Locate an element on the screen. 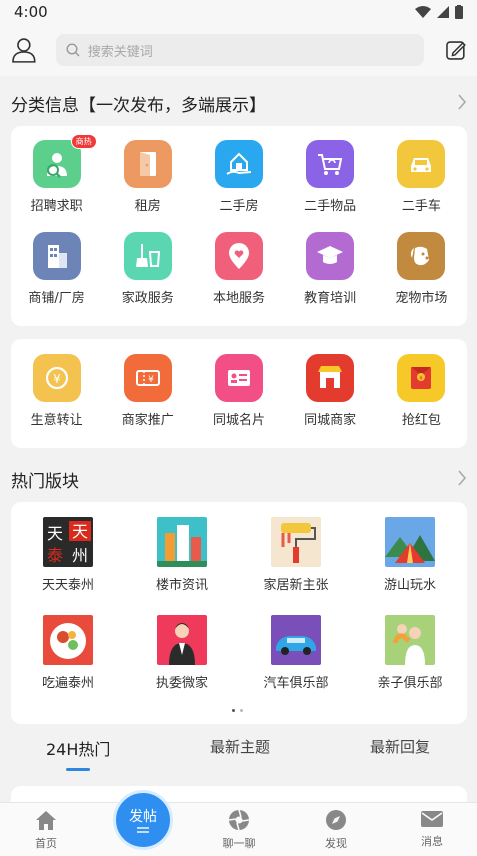 The width and height of the screenshot is (477, 856). service-city-card: 同城名片 is located at coordinates (238, 391).